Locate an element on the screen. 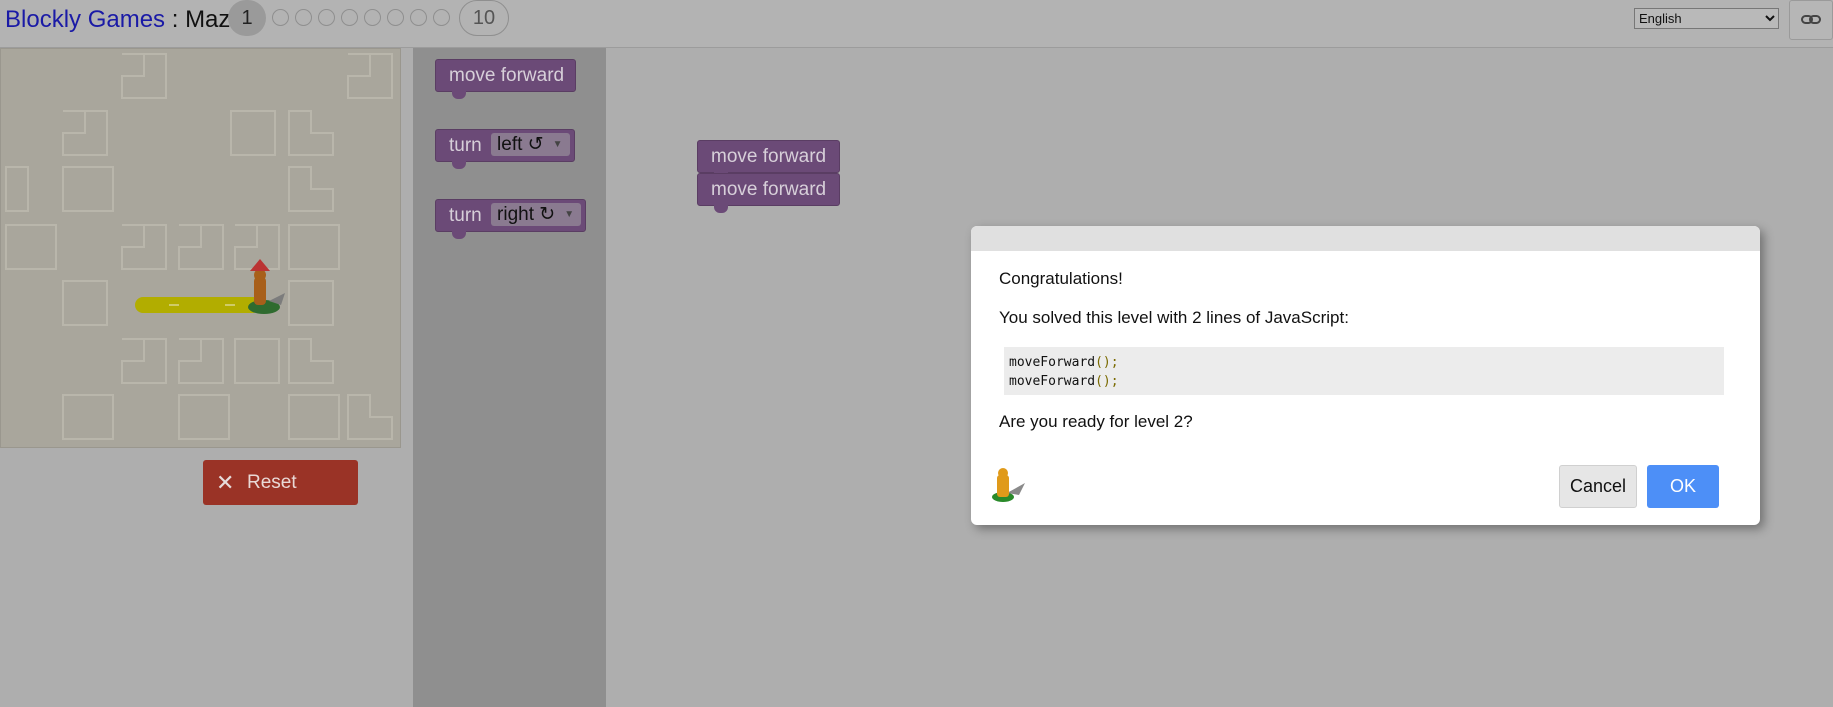 Image resolution: width=1833 pixels, height=707 pixels. reset-button-label: Reset is located at coordinates (272, 482).